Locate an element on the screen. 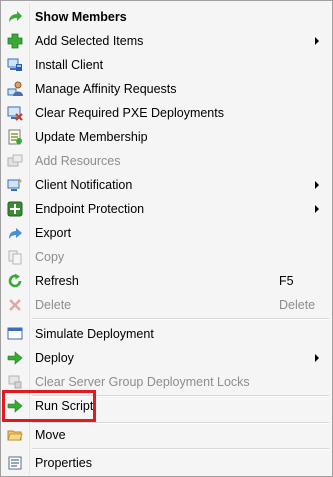 The height and width of the screenshot is (477, 333). menu-item-label: Deploy is located at coordinates (54, 358).